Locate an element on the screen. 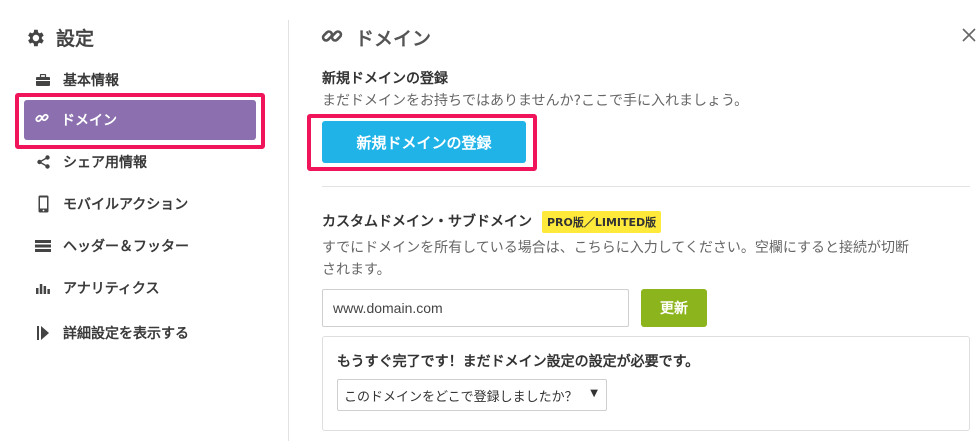  sidebar-title: 設定 is located at coordinates (75, 39).